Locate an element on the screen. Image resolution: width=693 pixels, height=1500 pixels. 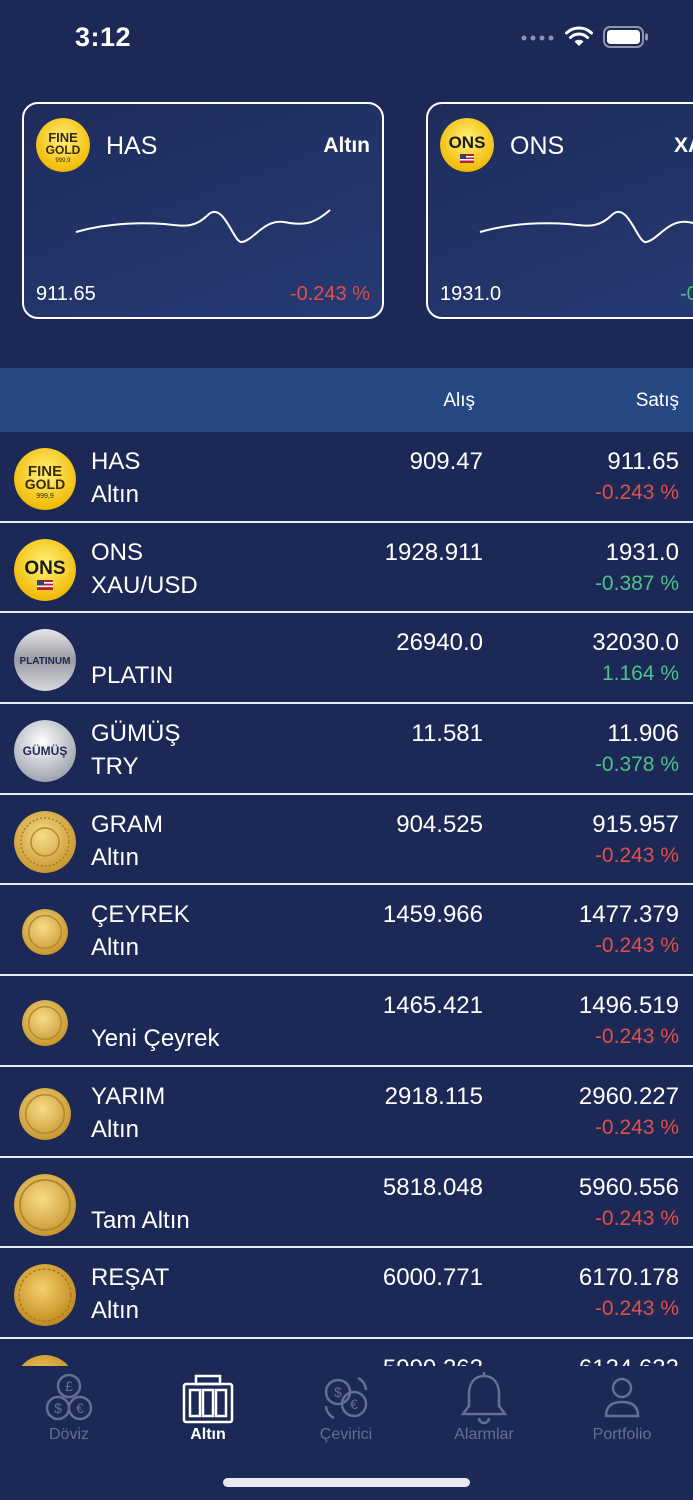
card-name: ONS is located at coordinates (537, 146).